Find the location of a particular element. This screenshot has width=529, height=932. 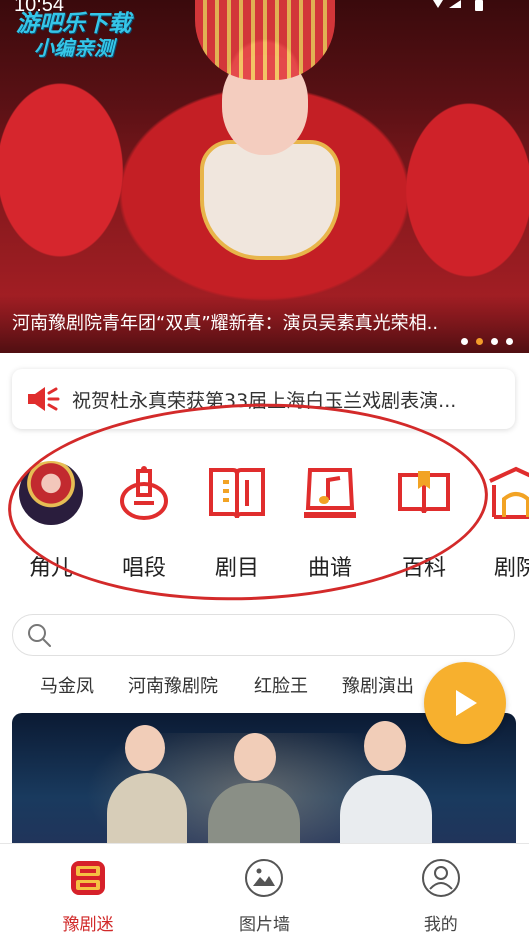

category-juyuan: 剧院 is located at coordinates (502, 520).